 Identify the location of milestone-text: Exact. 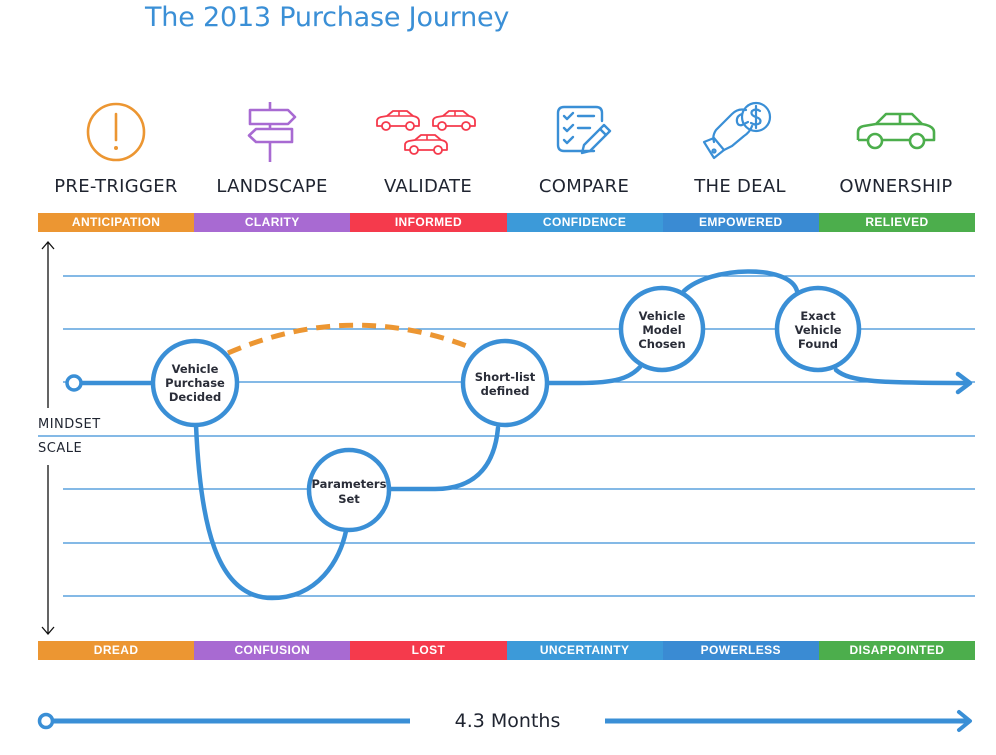
(818, 316).